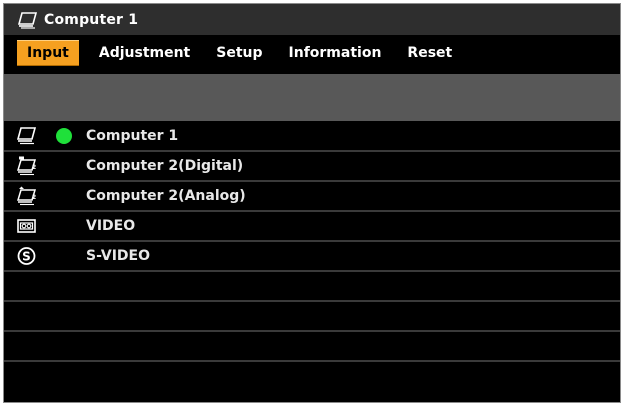 The width and height of the screenshot is (626, 407). I want to click on tab-input: Input, so click(48, 53).